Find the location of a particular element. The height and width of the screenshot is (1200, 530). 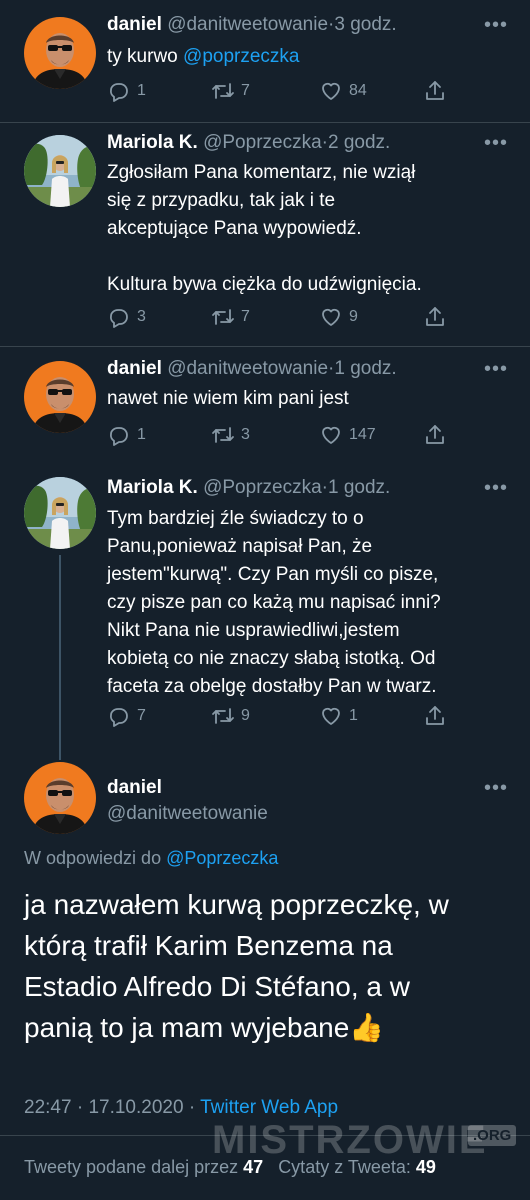

tweet-date: 17.10.2020 is located at coordinates (135, 1107).